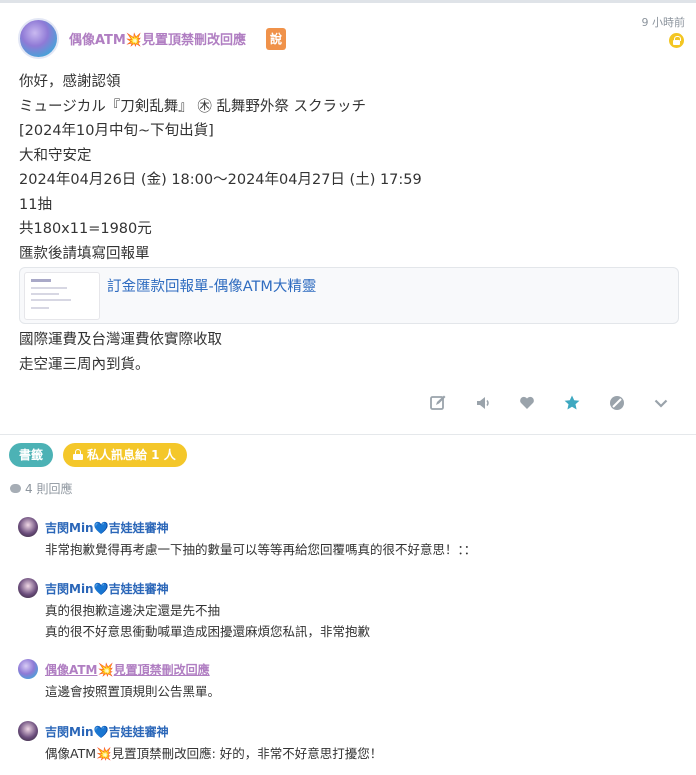 The height and width of the screenshot is (775, 696). I want to click on heart-icon, so click(527, 402).